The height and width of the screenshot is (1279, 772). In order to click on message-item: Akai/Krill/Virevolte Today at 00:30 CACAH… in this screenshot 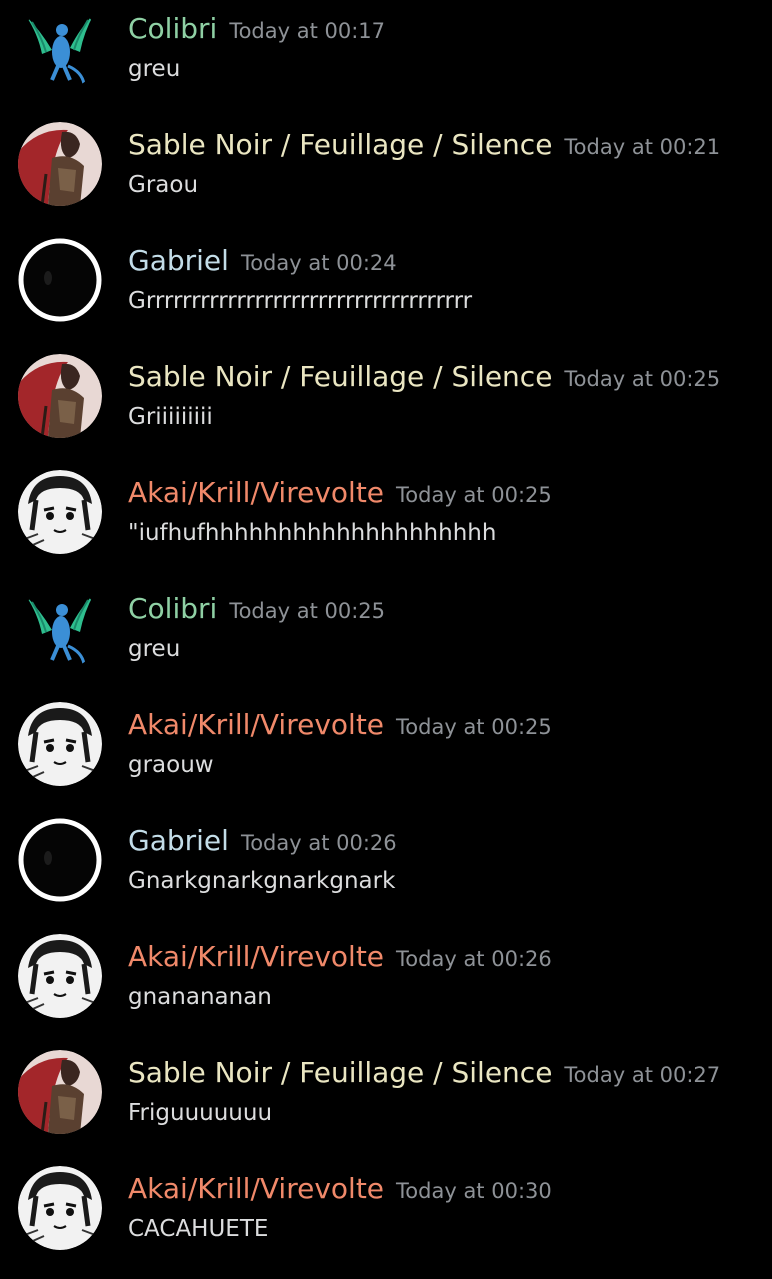, I will do `click(386, 1218)`.